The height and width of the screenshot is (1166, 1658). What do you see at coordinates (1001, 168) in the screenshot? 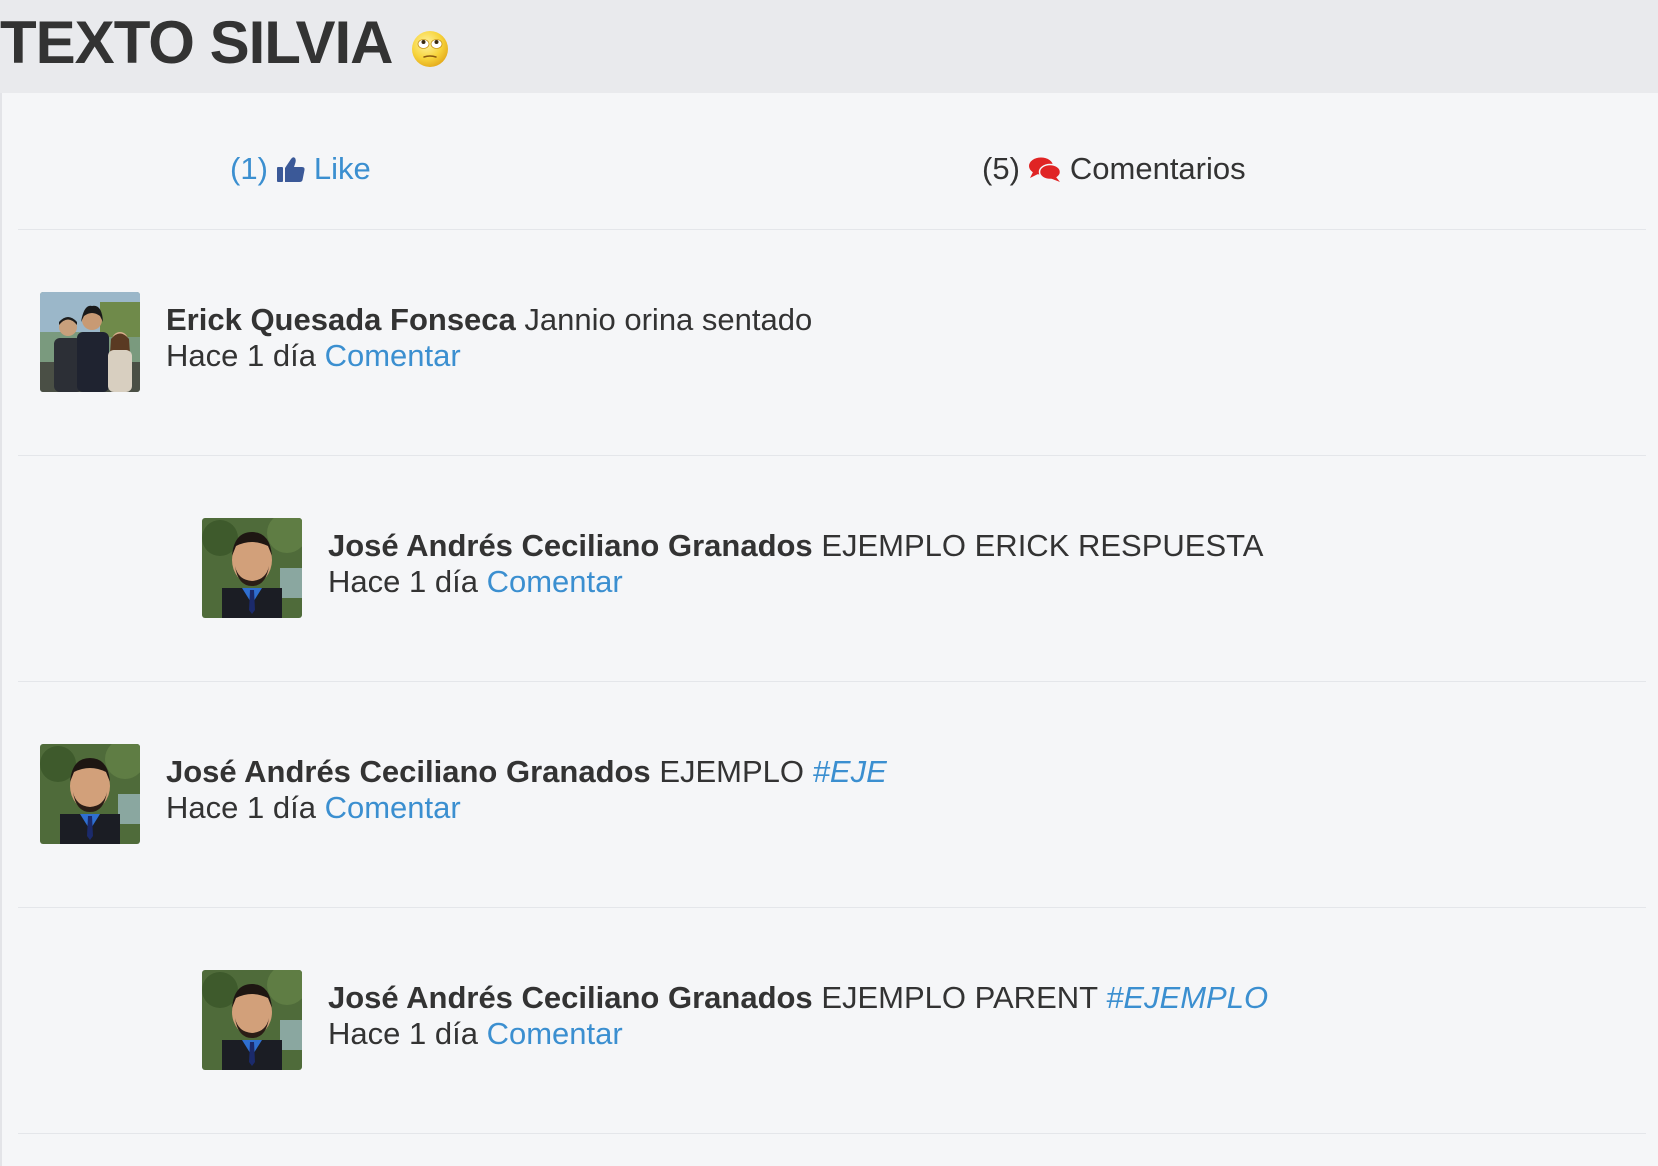
I see `comments-count: (5)` at bounding box center [1001, 168].